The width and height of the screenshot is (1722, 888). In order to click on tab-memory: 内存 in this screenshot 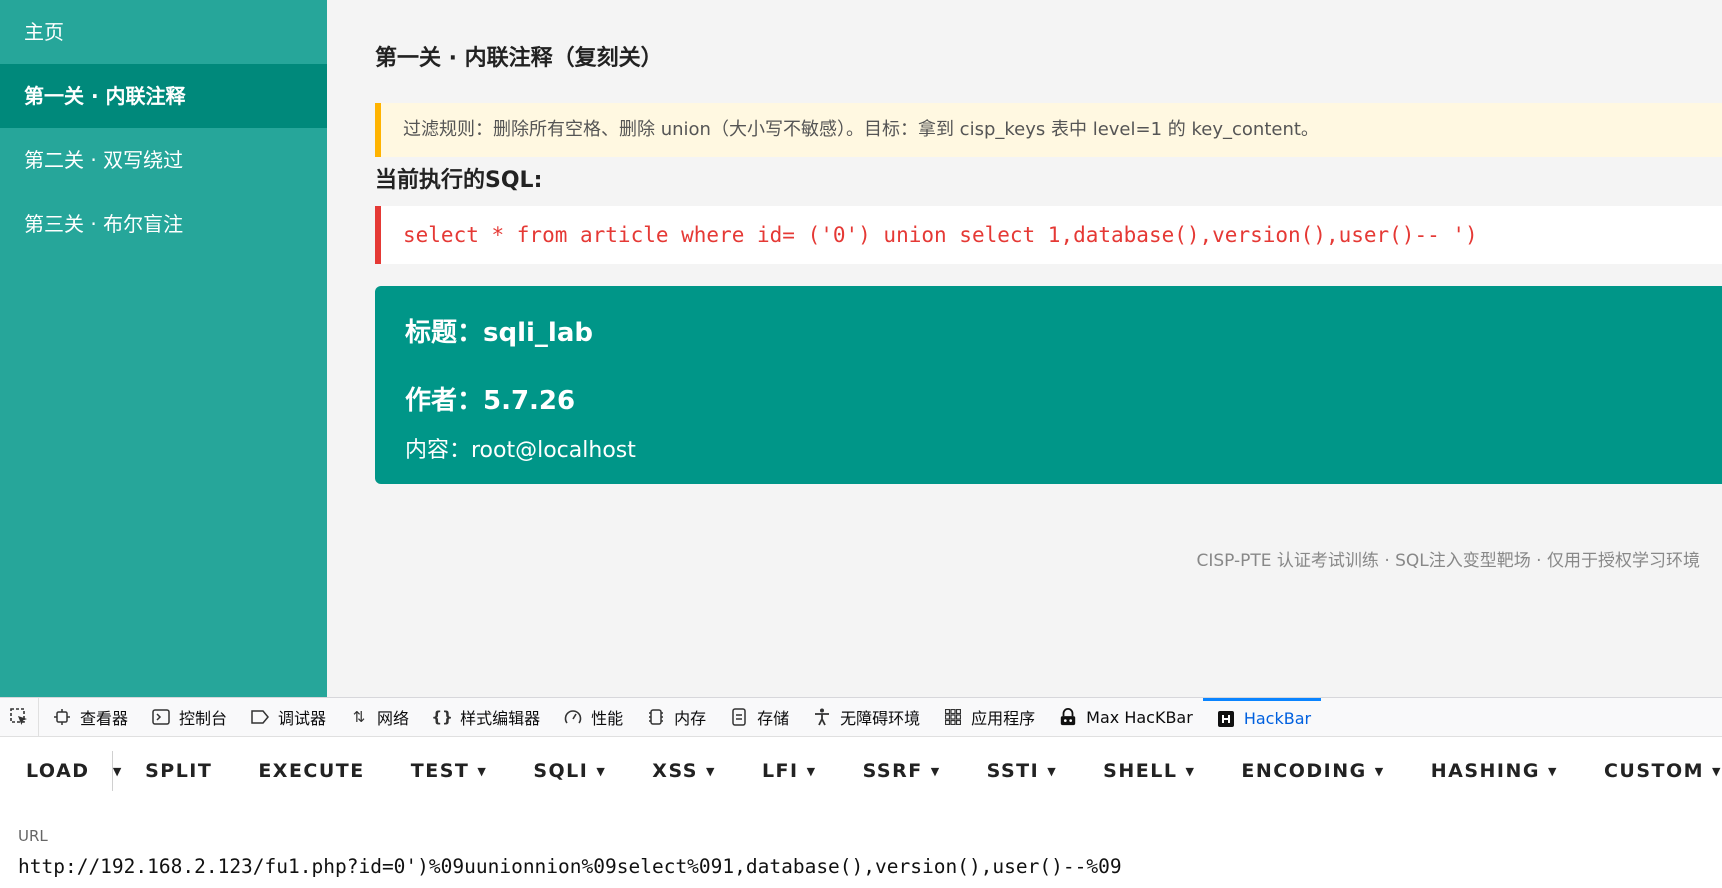, I will do `click(674, 717)`.